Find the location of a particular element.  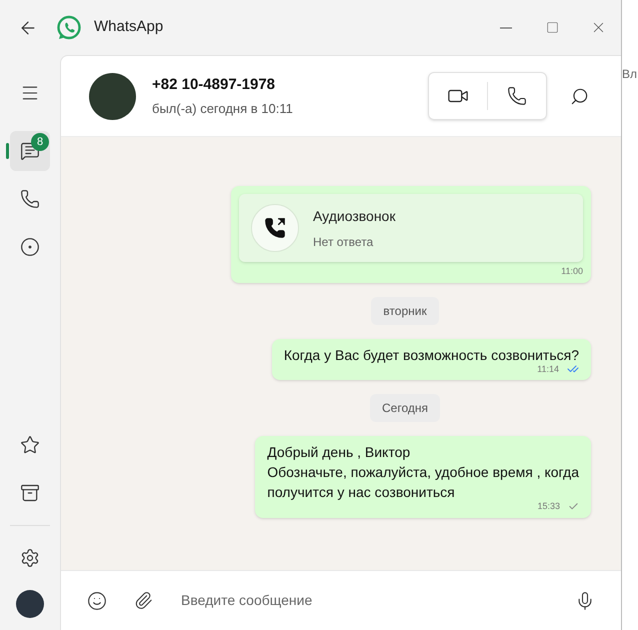

message-text: получится у нас созвониться is located at coordinates (361, 492).